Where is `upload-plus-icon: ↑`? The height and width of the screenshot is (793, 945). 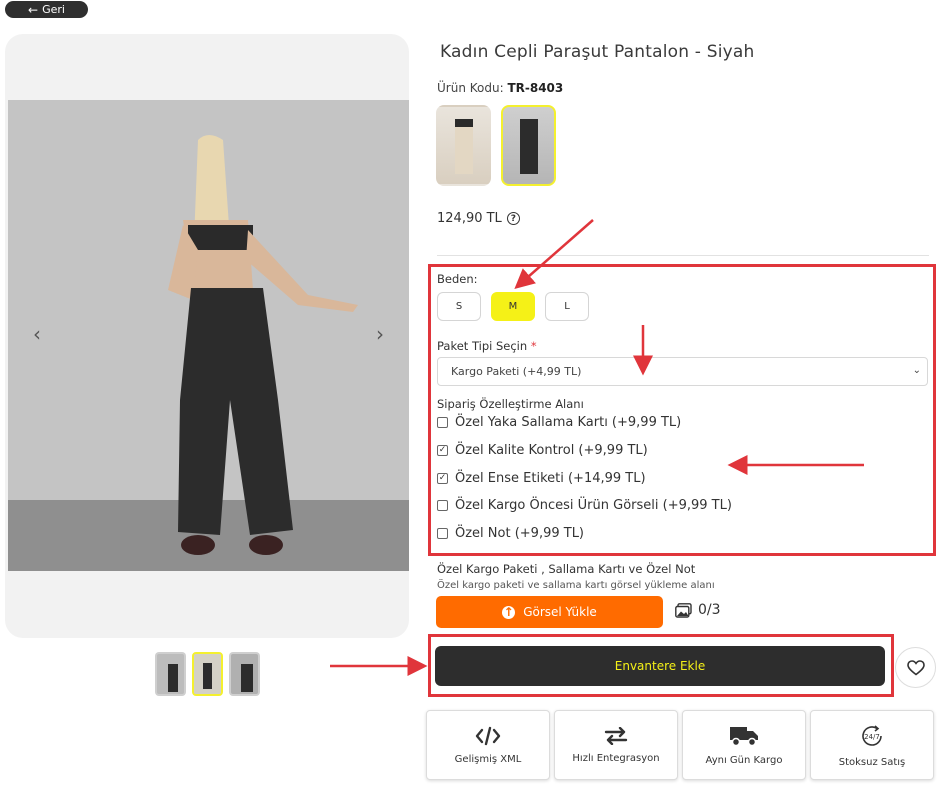 upload-plus-icon: ↑ is located at coordinates (509, 611).